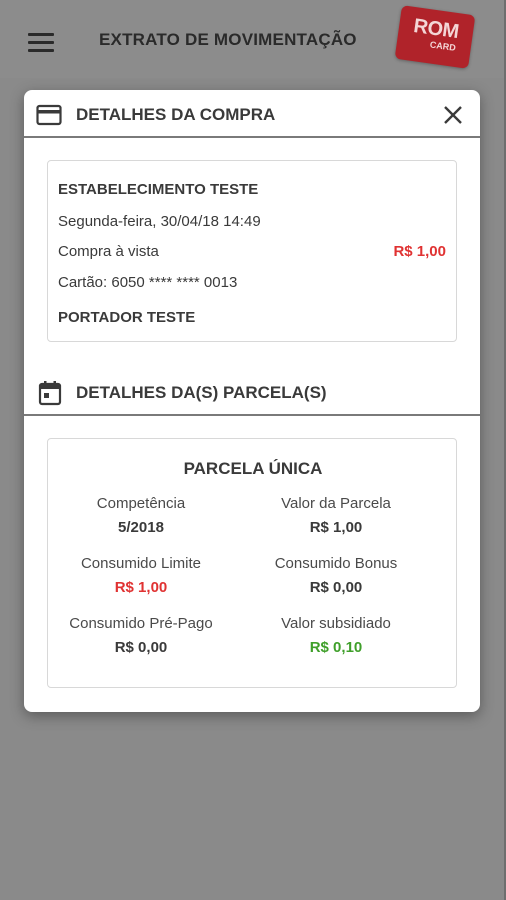 This screenshot has height=900, width=506. I want to click on field-value: 5/2018, so click(141, 527).